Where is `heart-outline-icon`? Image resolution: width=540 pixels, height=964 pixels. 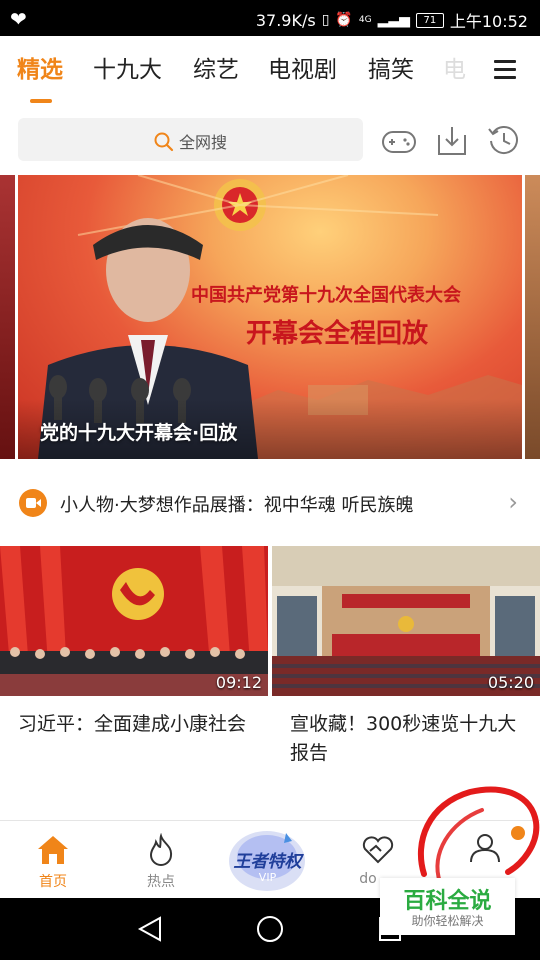
heart-outline-icon is located at coordinates (378, 850).